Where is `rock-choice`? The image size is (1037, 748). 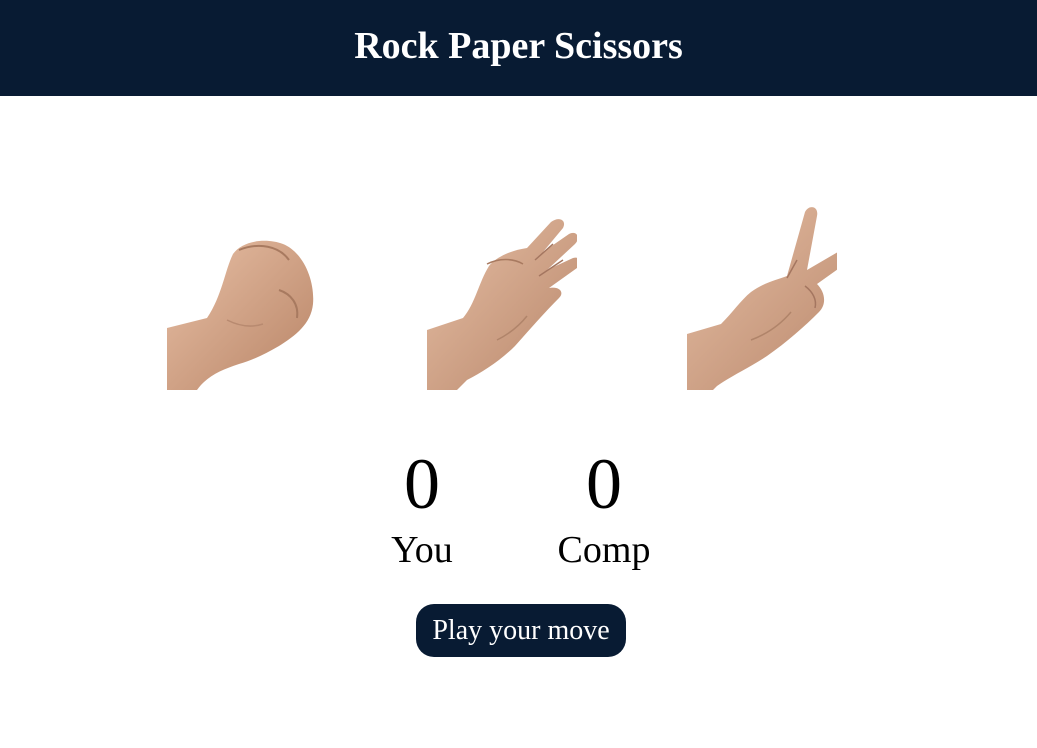
rock-choice is located at coordinates (242, 295).